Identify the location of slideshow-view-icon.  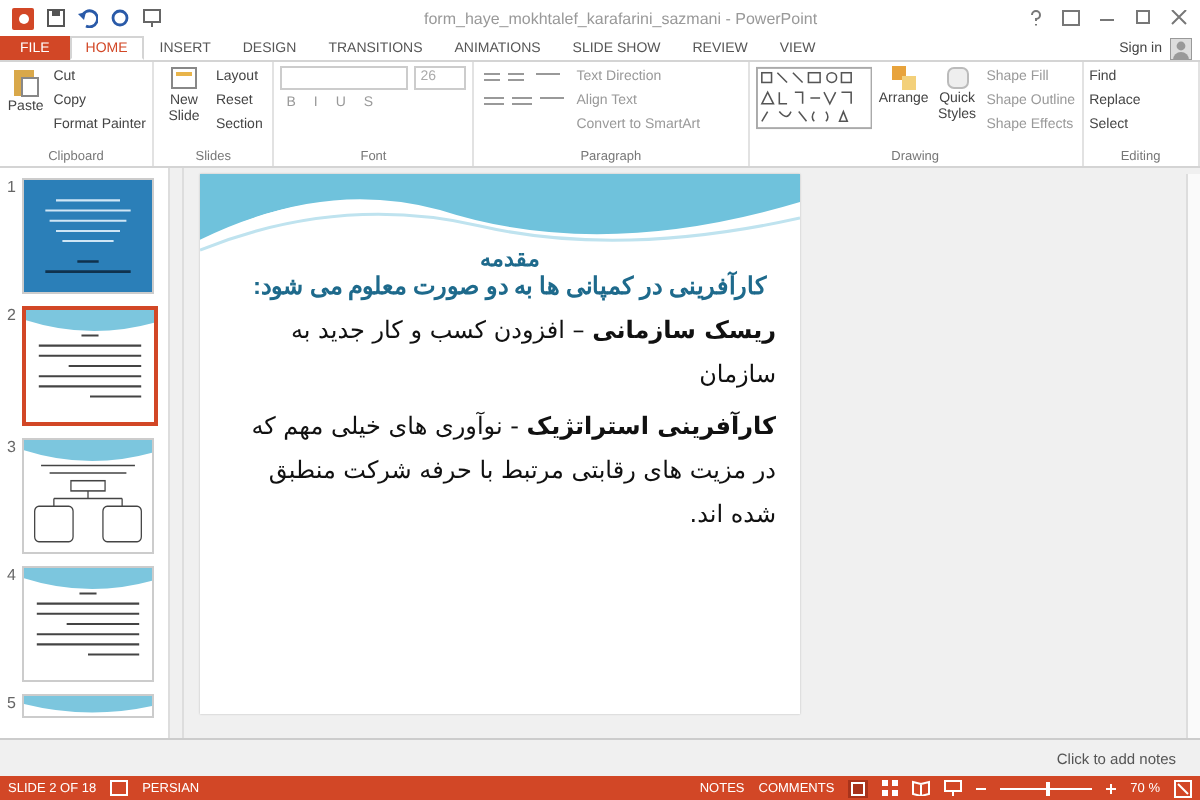
(953, 788).